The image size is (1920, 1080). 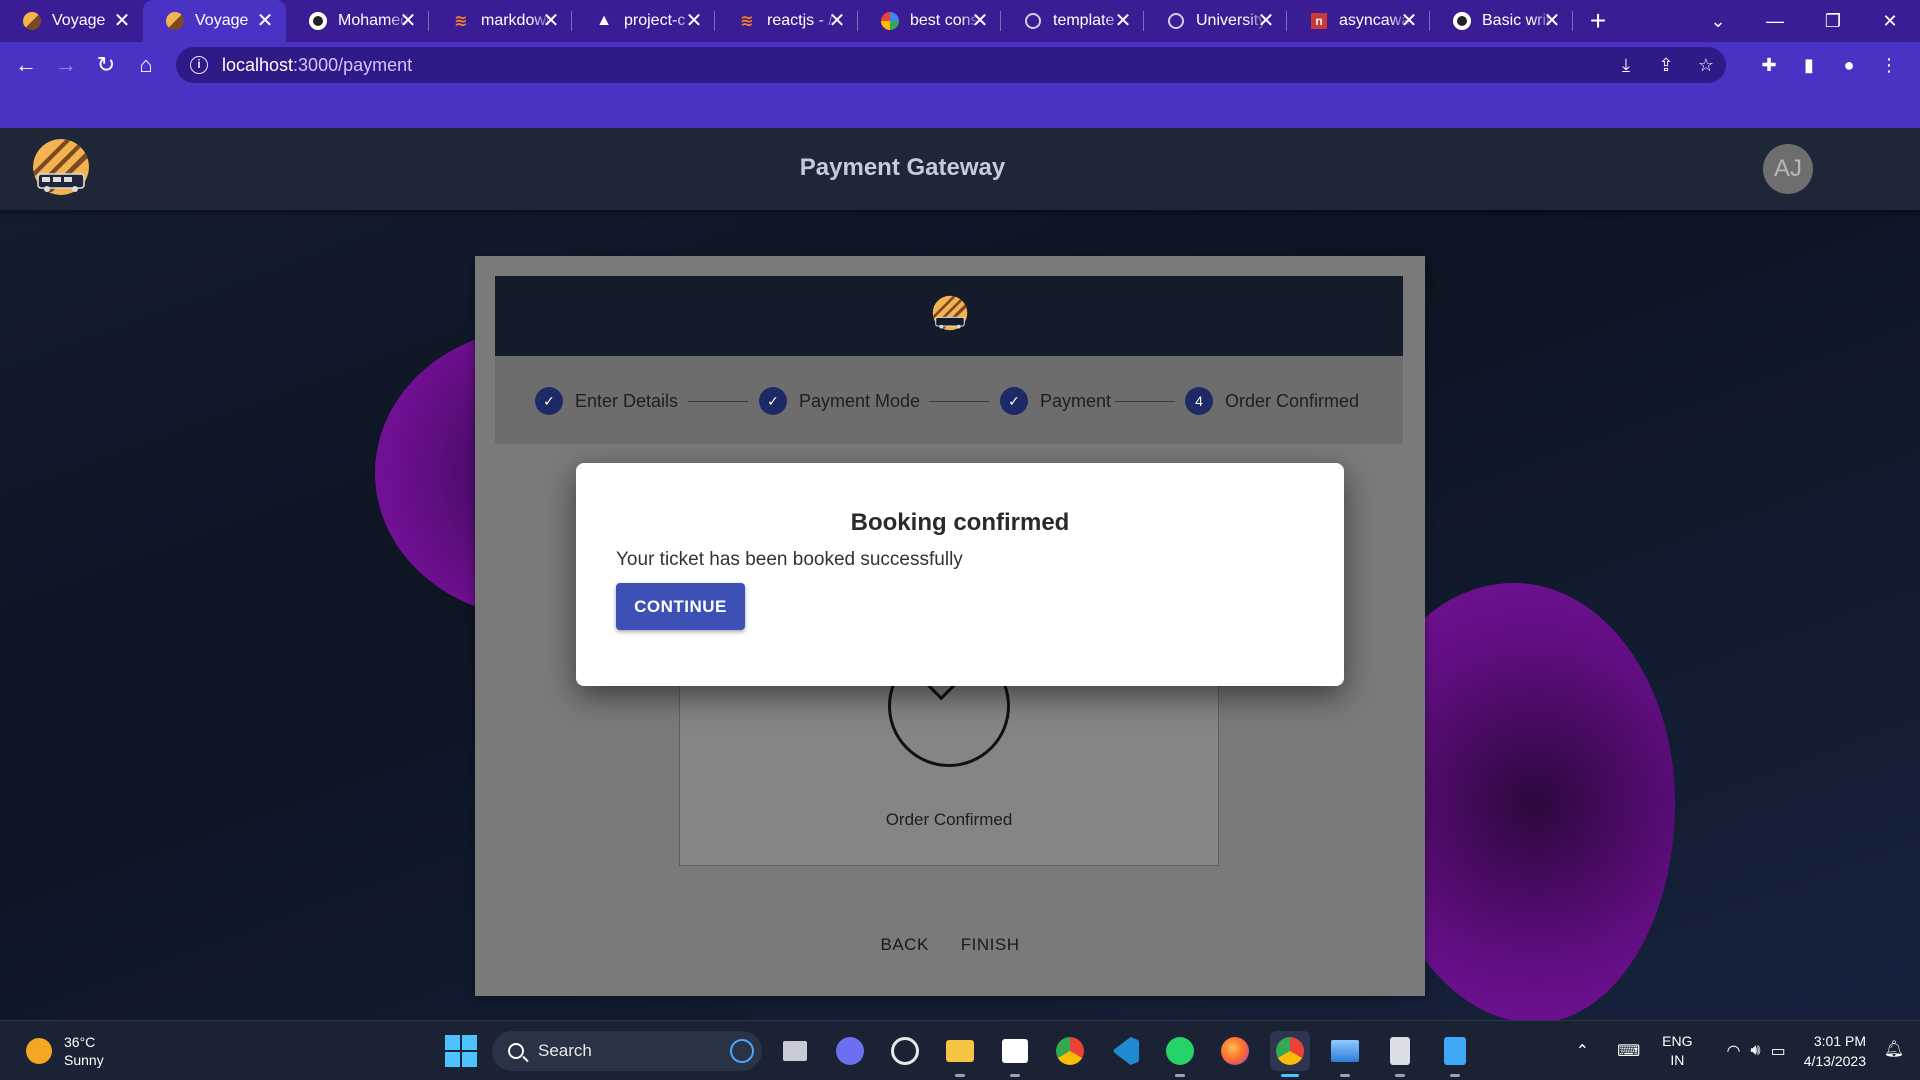 What do you see at coordinates (1706, 65) in the screenshot?
I see `bookmark-star-icon: ☆` at bounding box center [1706, 65].